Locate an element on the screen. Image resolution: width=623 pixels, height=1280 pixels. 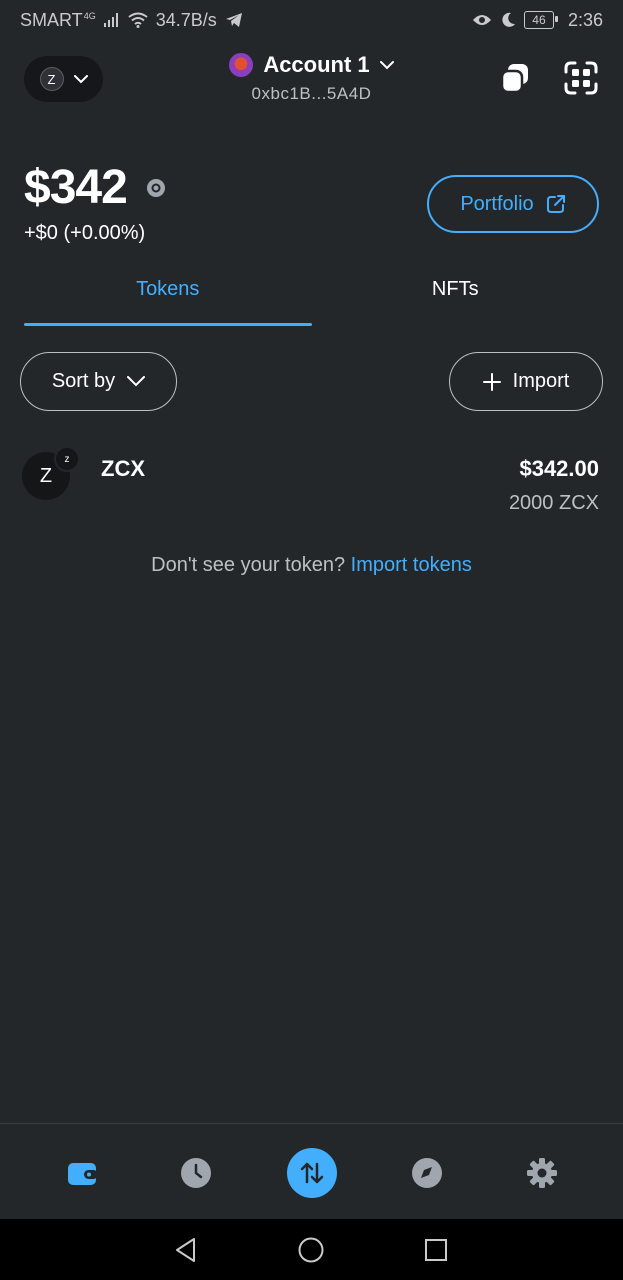
network-type: 4G is located at coordinates (89, 15).